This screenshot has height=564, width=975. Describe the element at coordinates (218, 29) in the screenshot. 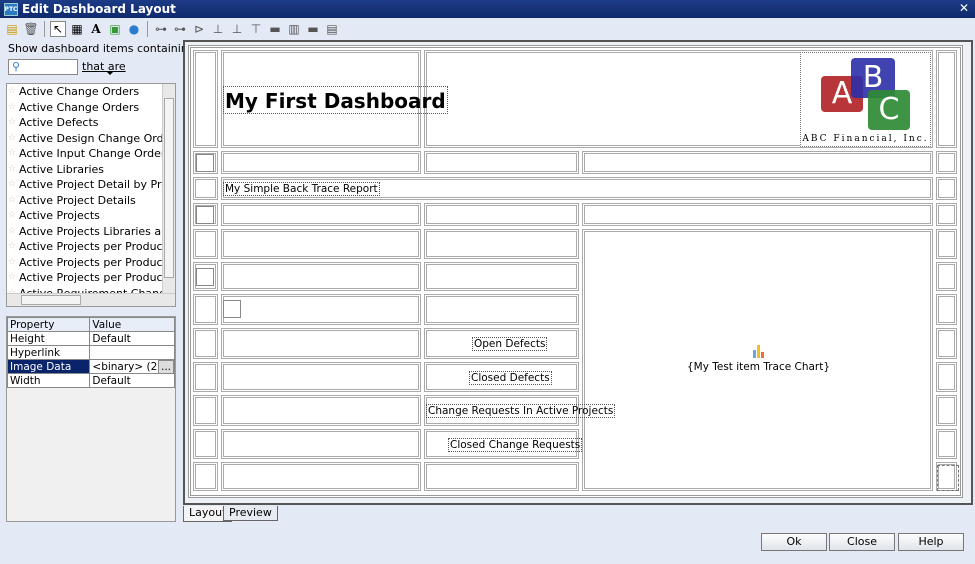

I see `align-top-icon: ⊥` at that location.